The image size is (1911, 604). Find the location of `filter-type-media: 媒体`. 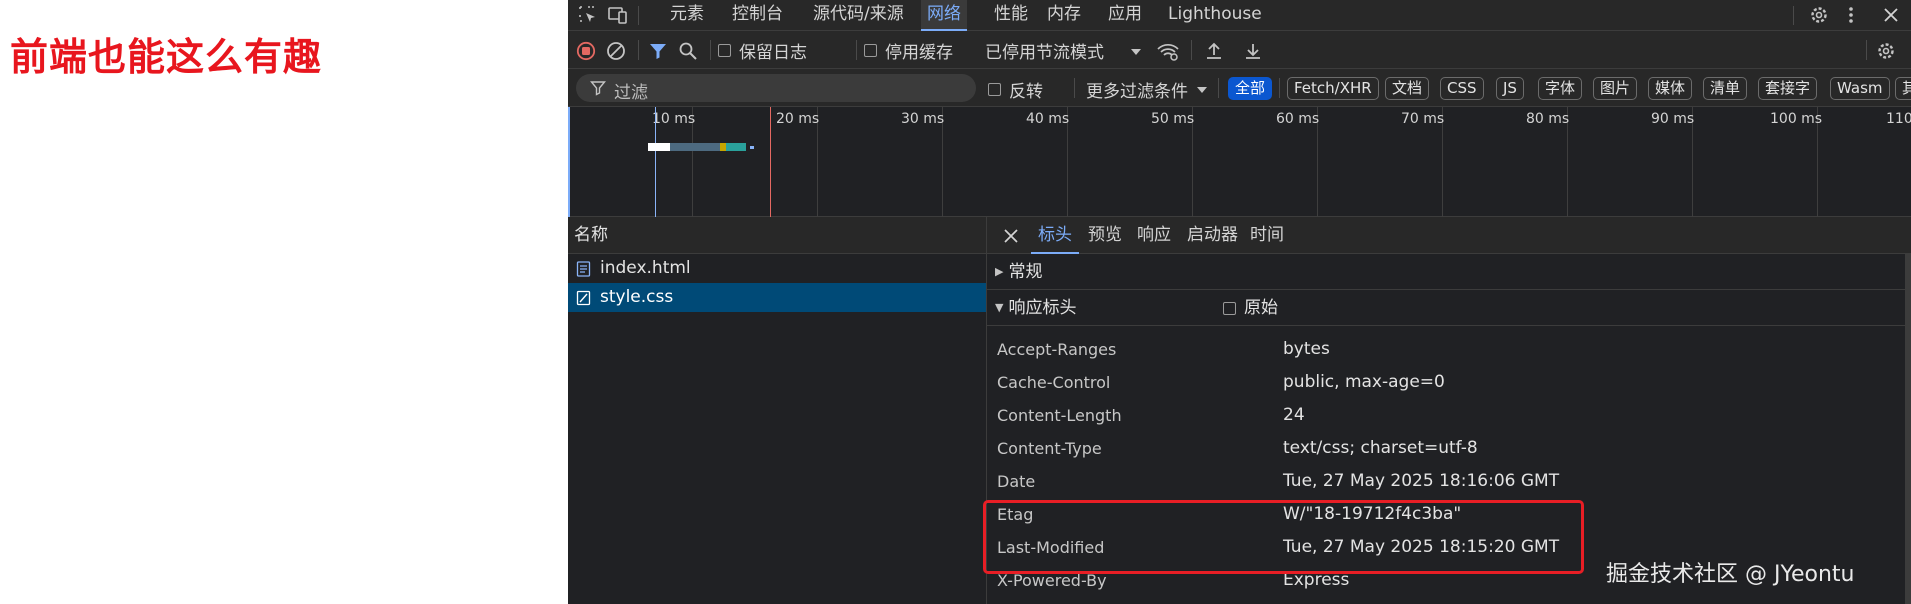

filter-type-media: 媒体 is located at coordinates (1670, 88).